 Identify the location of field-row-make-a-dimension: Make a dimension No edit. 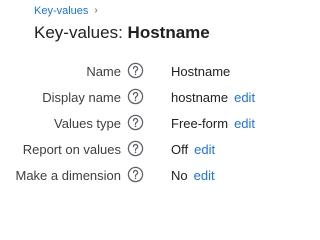
(136, 176).